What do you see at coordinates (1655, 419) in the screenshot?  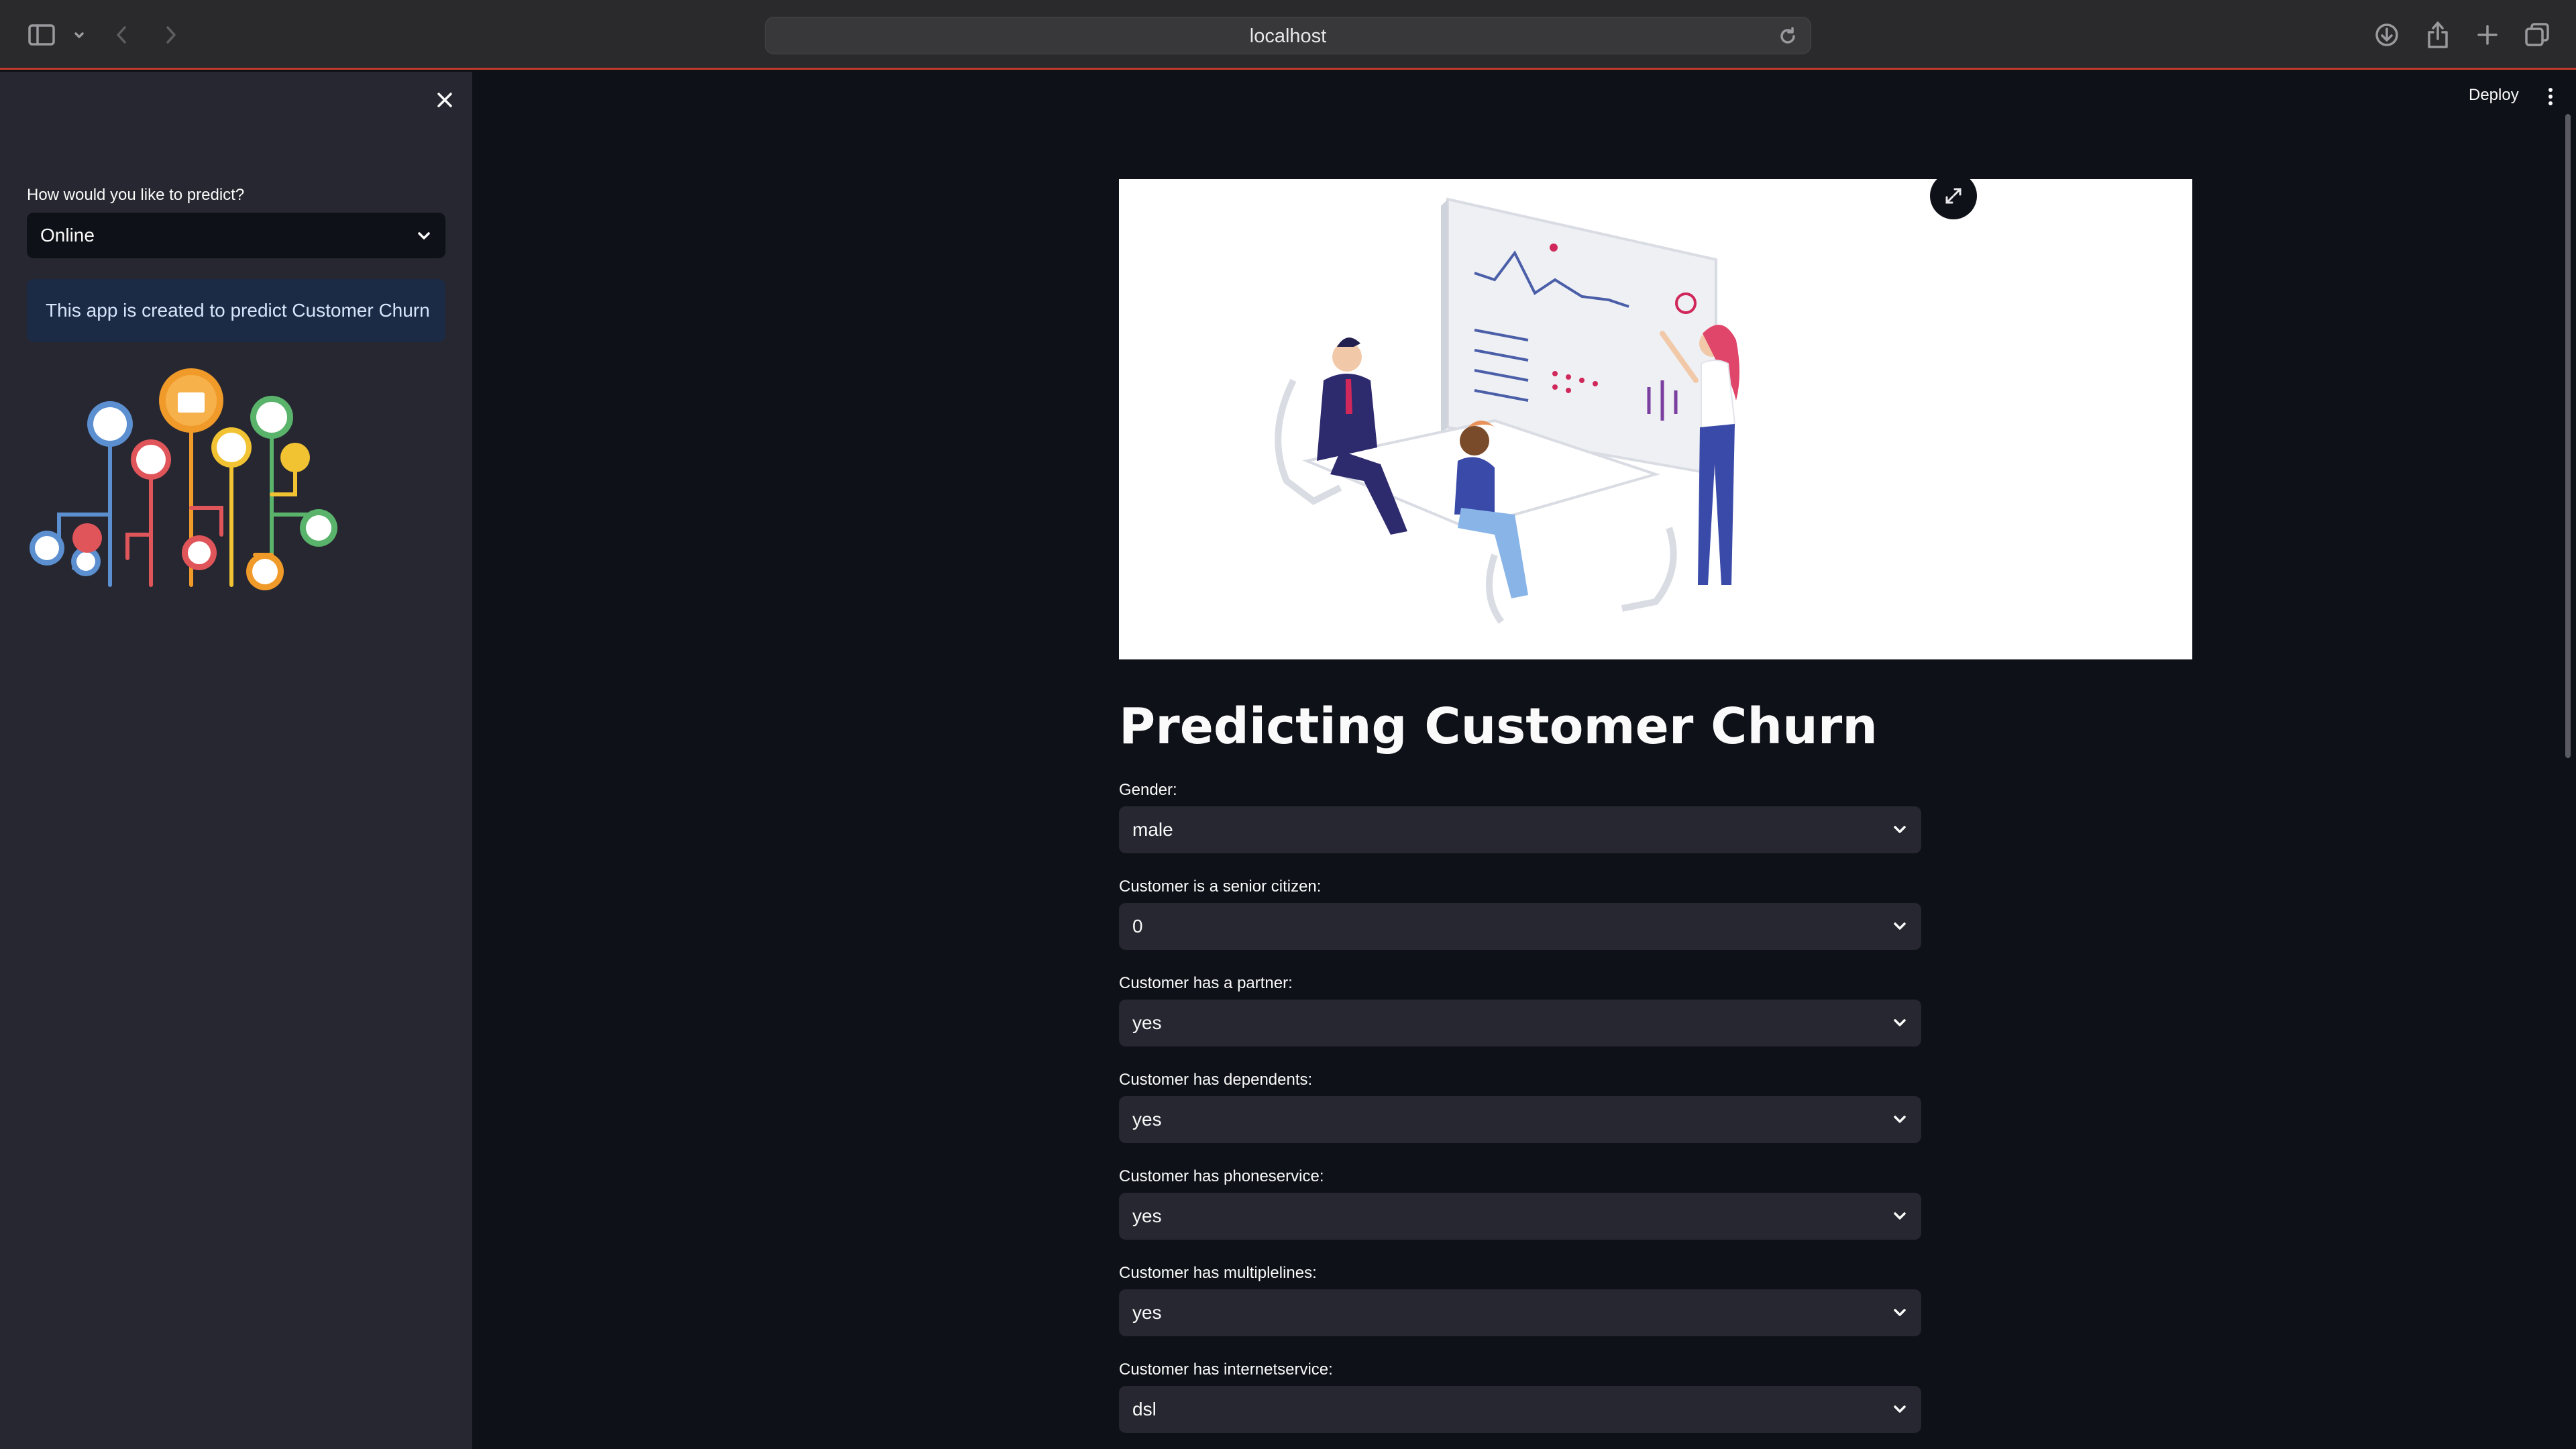 I see `hero-illustration` at bounding box center [1655, 419].